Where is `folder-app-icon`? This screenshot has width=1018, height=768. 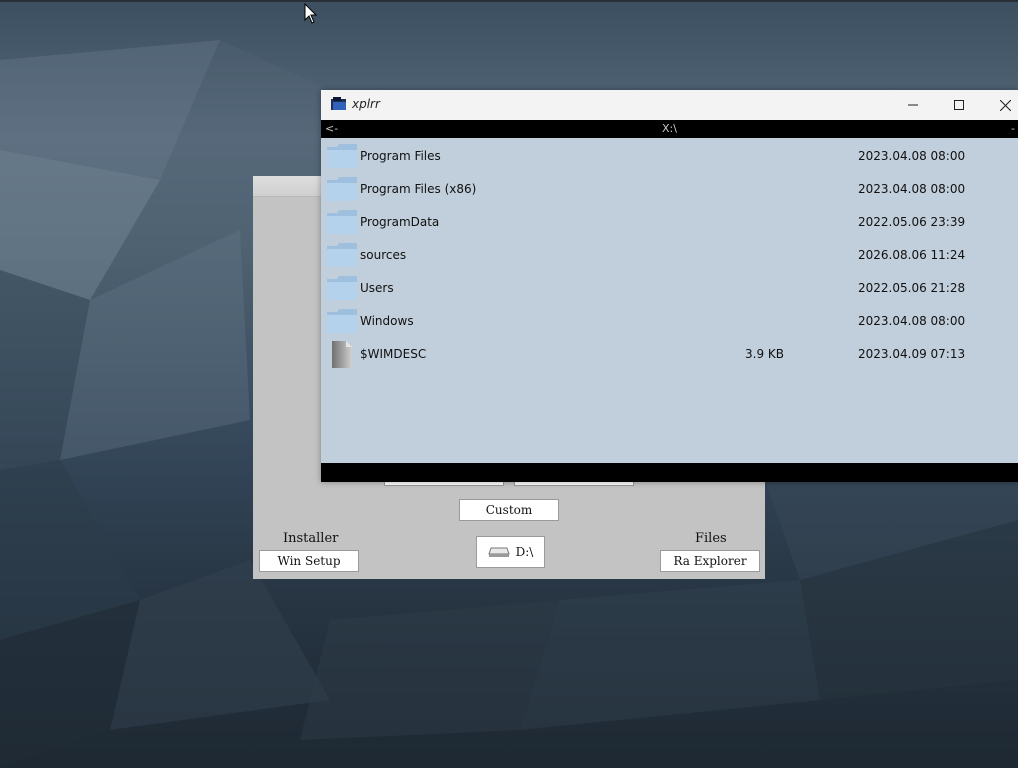
folder-app-icon is located at coordinates (338, 103).